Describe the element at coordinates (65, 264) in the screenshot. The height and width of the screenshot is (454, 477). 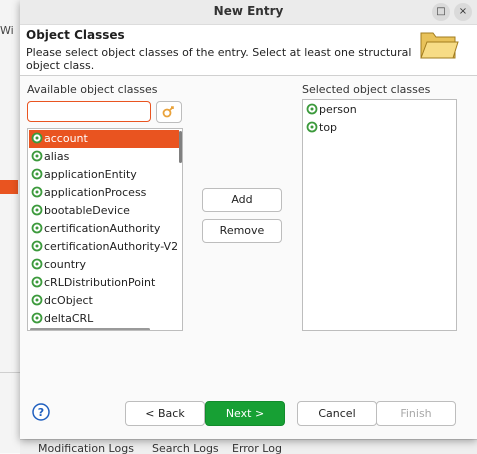
I see `list-item-label: country` at that location.